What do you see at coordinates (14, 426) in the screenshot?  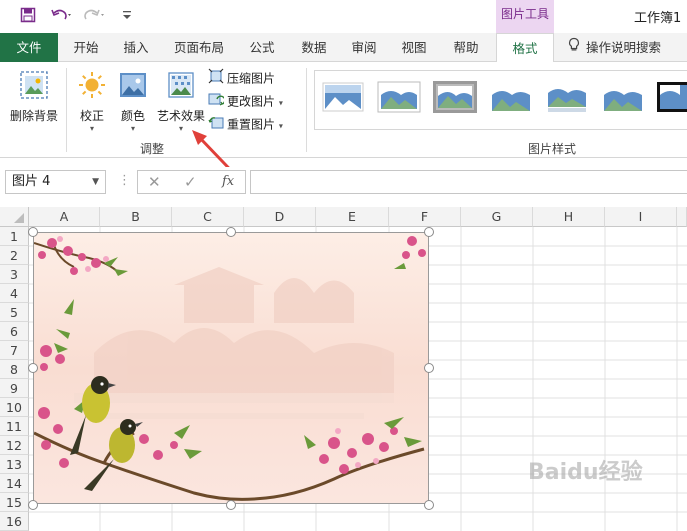 I see `row-header: 11` at bounding box center [14, 426].